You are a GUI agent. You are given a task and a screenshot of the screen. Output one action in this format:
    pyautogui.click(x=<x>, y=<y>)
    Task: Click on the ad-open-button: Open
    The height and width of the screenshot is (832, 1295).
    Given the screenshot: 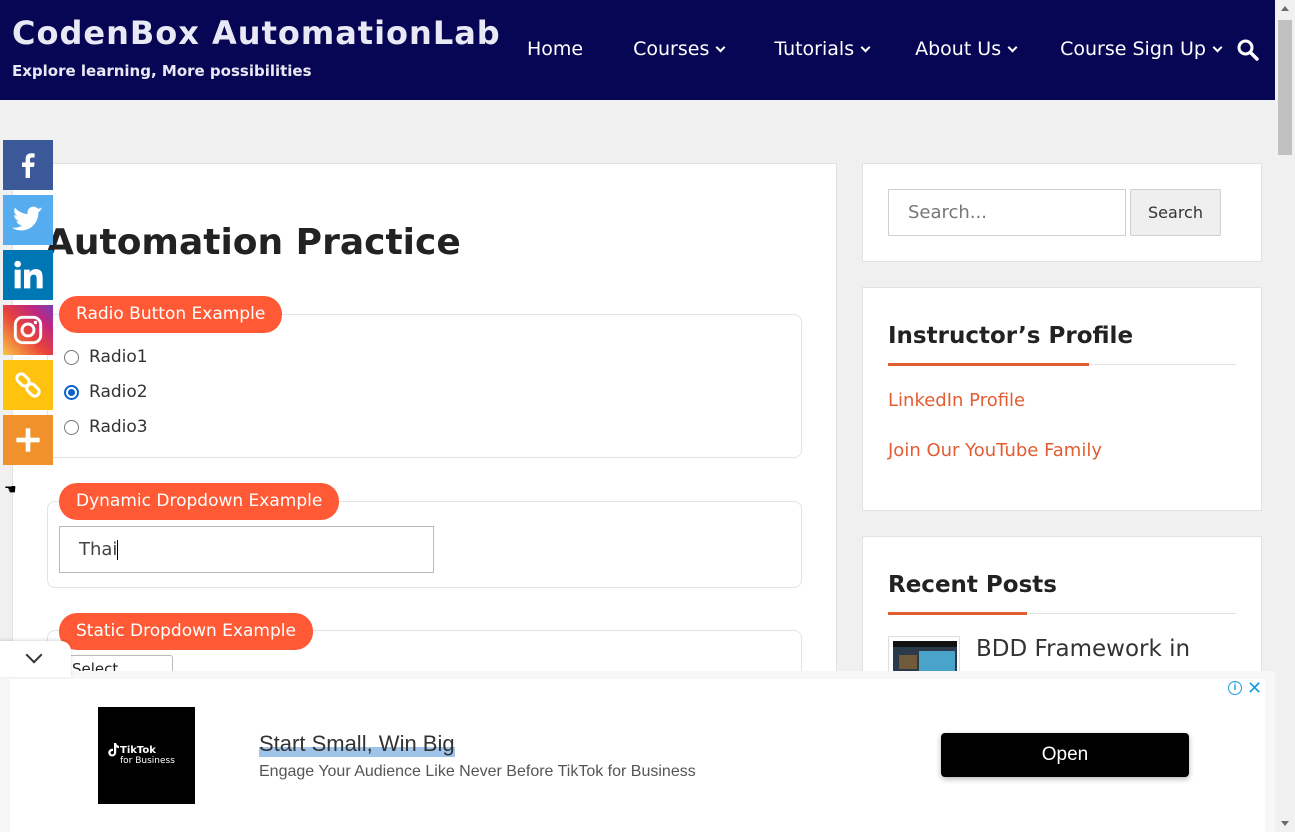 What is the action you would take?
    pyautogui.click(x=1065, y=755)
    